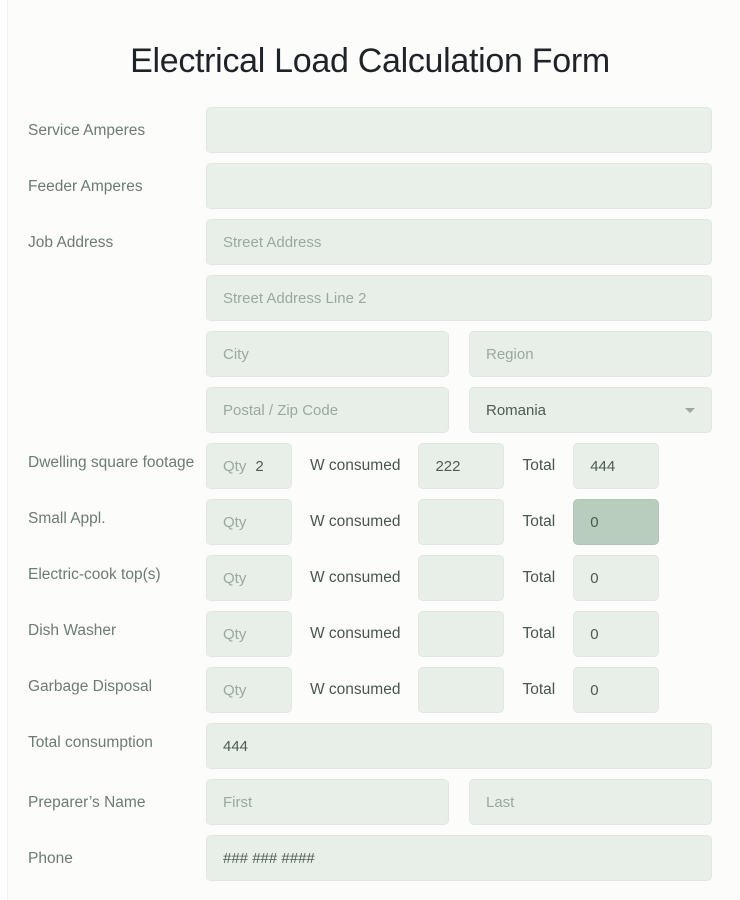  What do you see at coordinates (616, 634) in the screenshot?
I see `dish-washer-total-input: 0` at bounding box center [616, 634].